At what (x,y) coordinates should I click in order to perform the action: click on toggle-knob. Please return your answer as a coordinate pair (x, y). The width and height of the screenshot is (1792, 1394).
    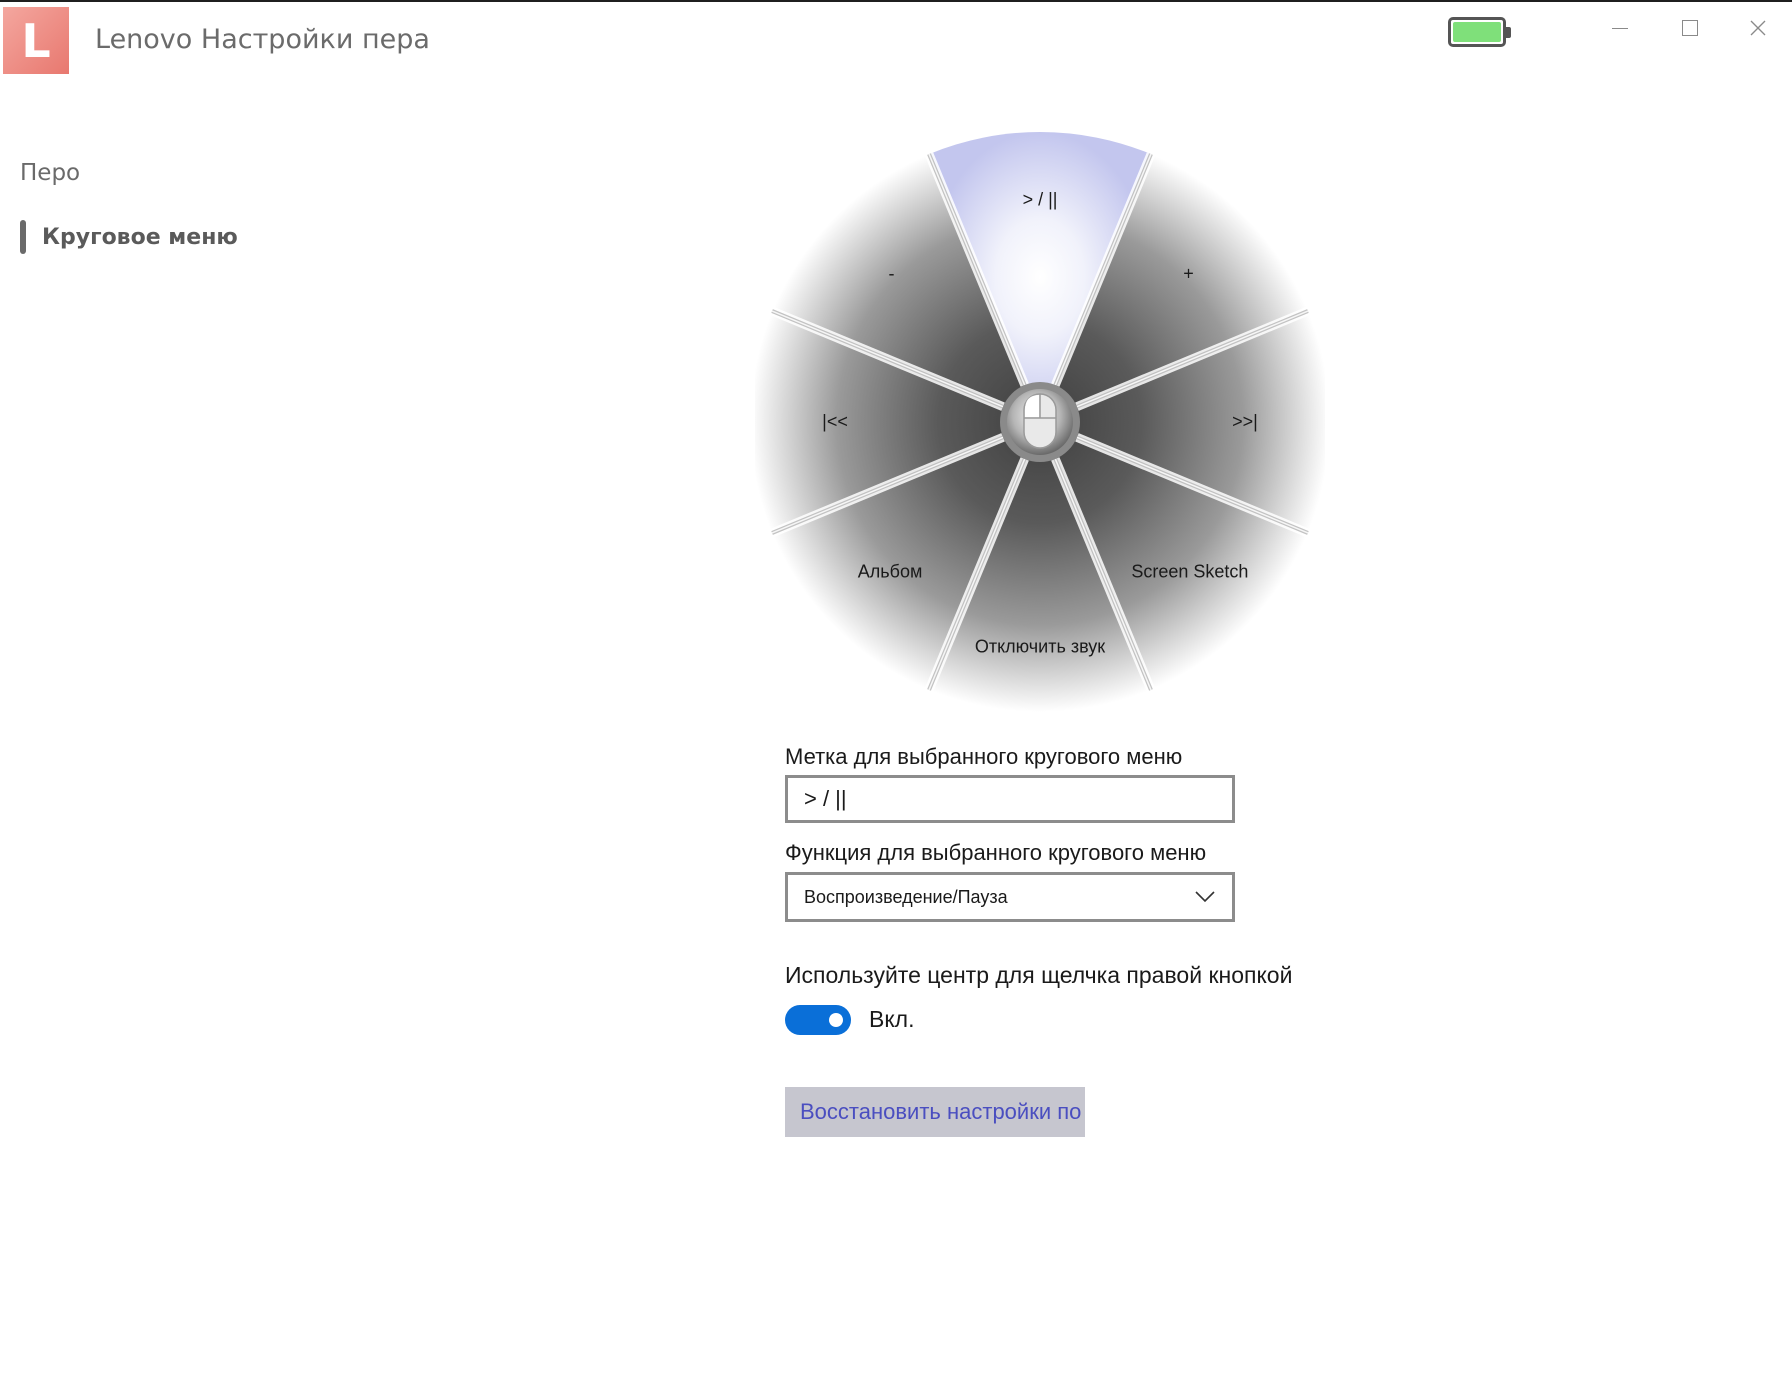
    Looking at the image, I should click on (836, 1020).